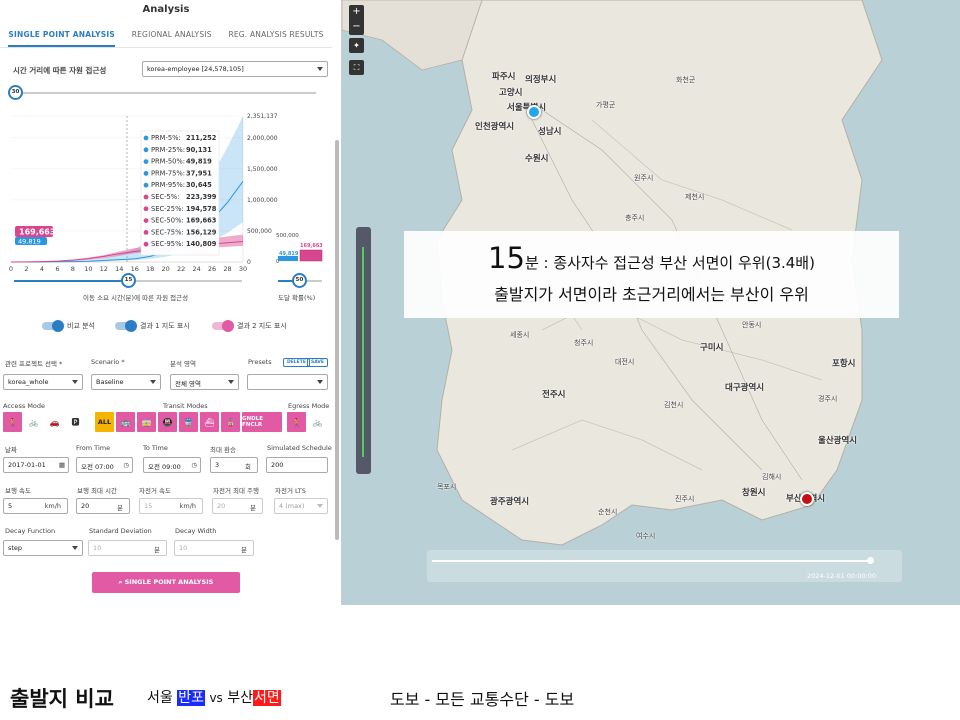 The height and width of the screenshot is (720, 960). Describe the element at coordinates (652, 561) in the screenshot. I see `timeline-track` at that location.